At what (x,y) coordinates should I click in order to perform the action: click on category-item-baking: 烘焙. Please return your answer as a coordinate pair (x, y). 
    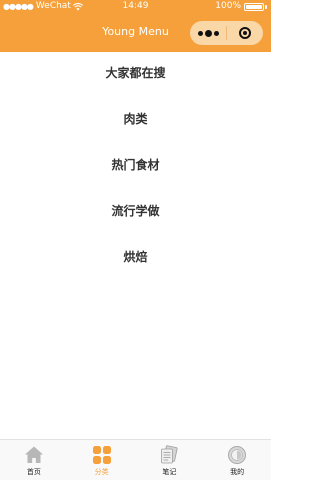
    Looking at the image, I should click on (135, 259).